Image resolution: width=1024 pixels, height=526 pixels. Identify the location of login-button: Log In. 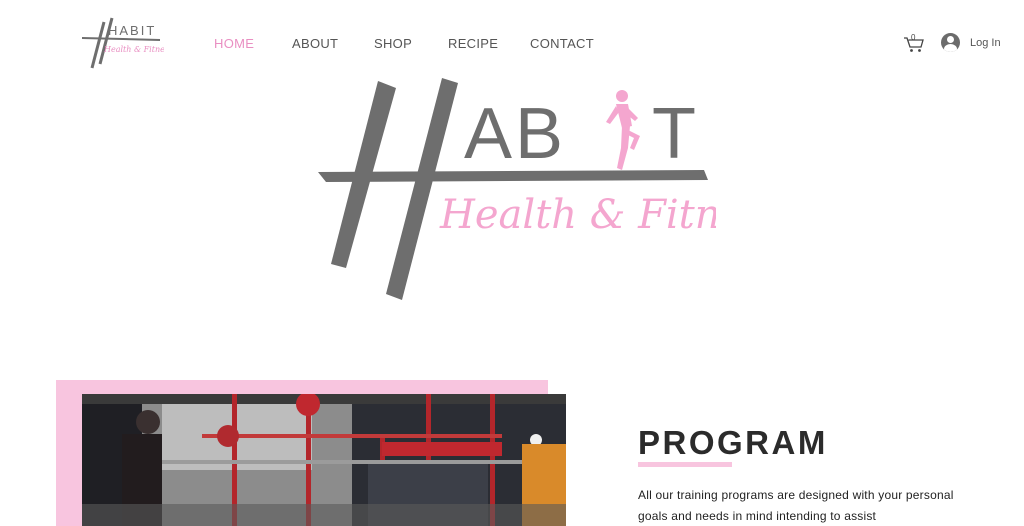
(971, 42).